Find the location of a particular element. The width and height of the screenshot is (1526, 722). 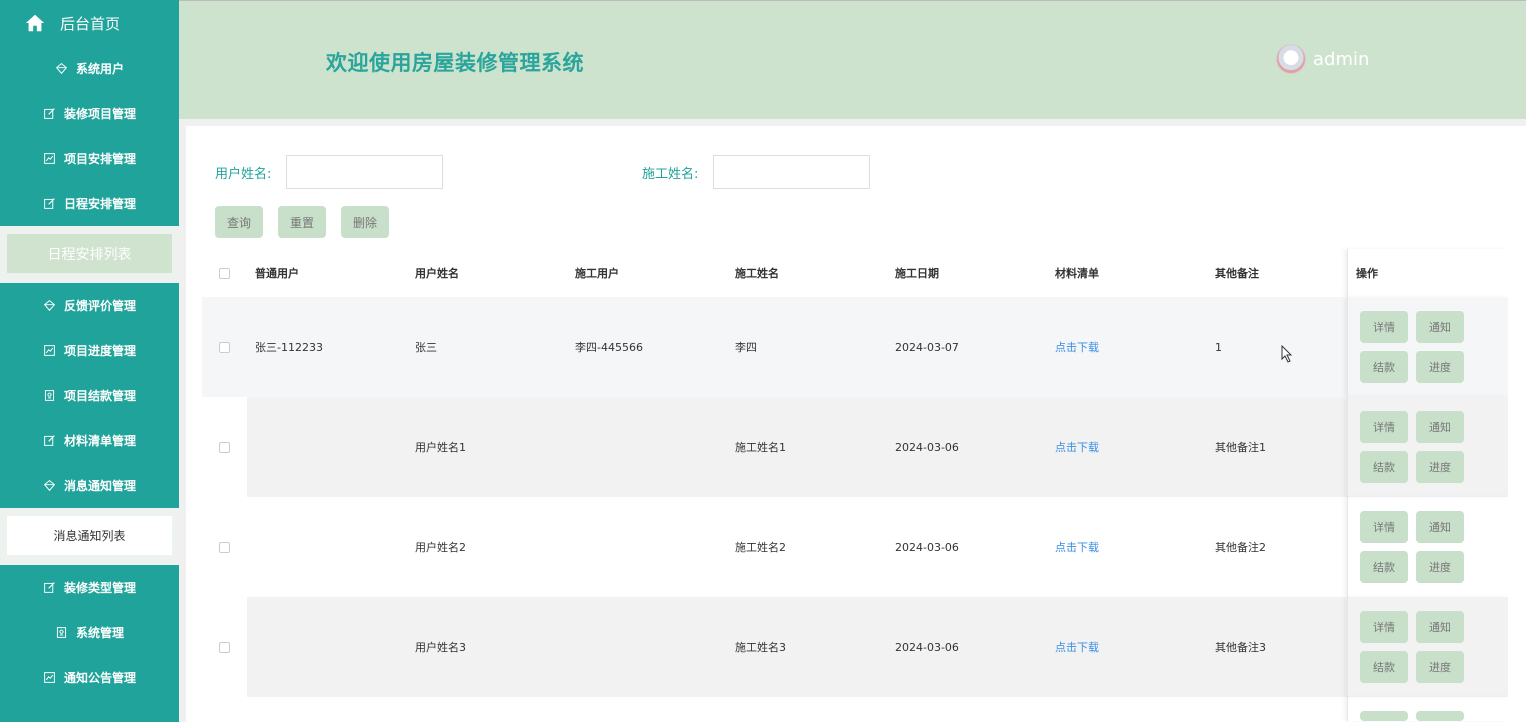

sidebar-item-label: 通知公告管理 is located at coordinates (99, 678).